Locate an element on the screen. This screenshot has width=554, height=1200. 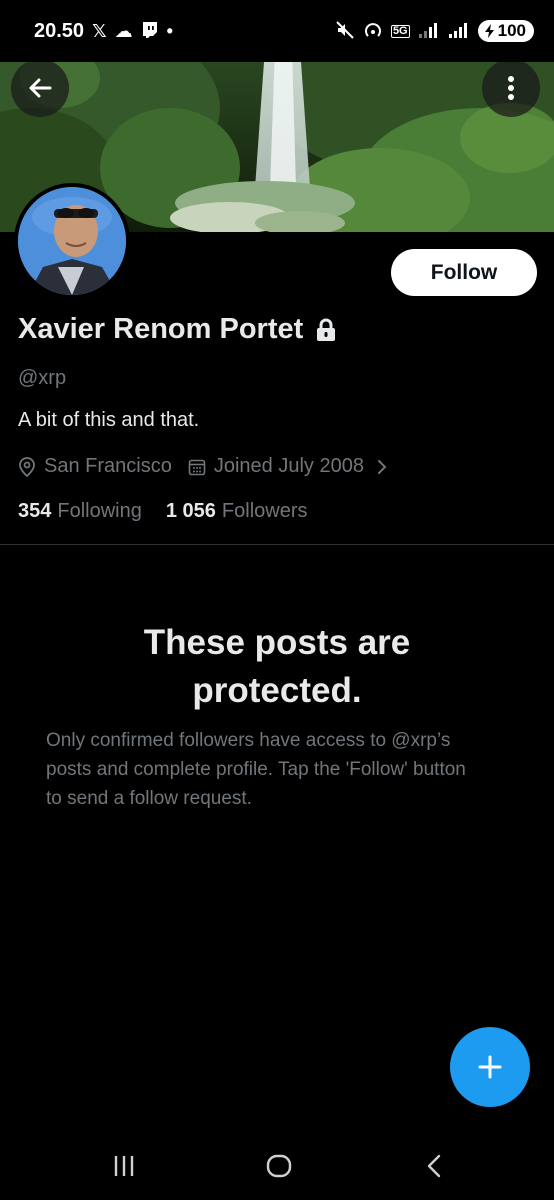
recents-icon is located at coordinates (124, 1166).